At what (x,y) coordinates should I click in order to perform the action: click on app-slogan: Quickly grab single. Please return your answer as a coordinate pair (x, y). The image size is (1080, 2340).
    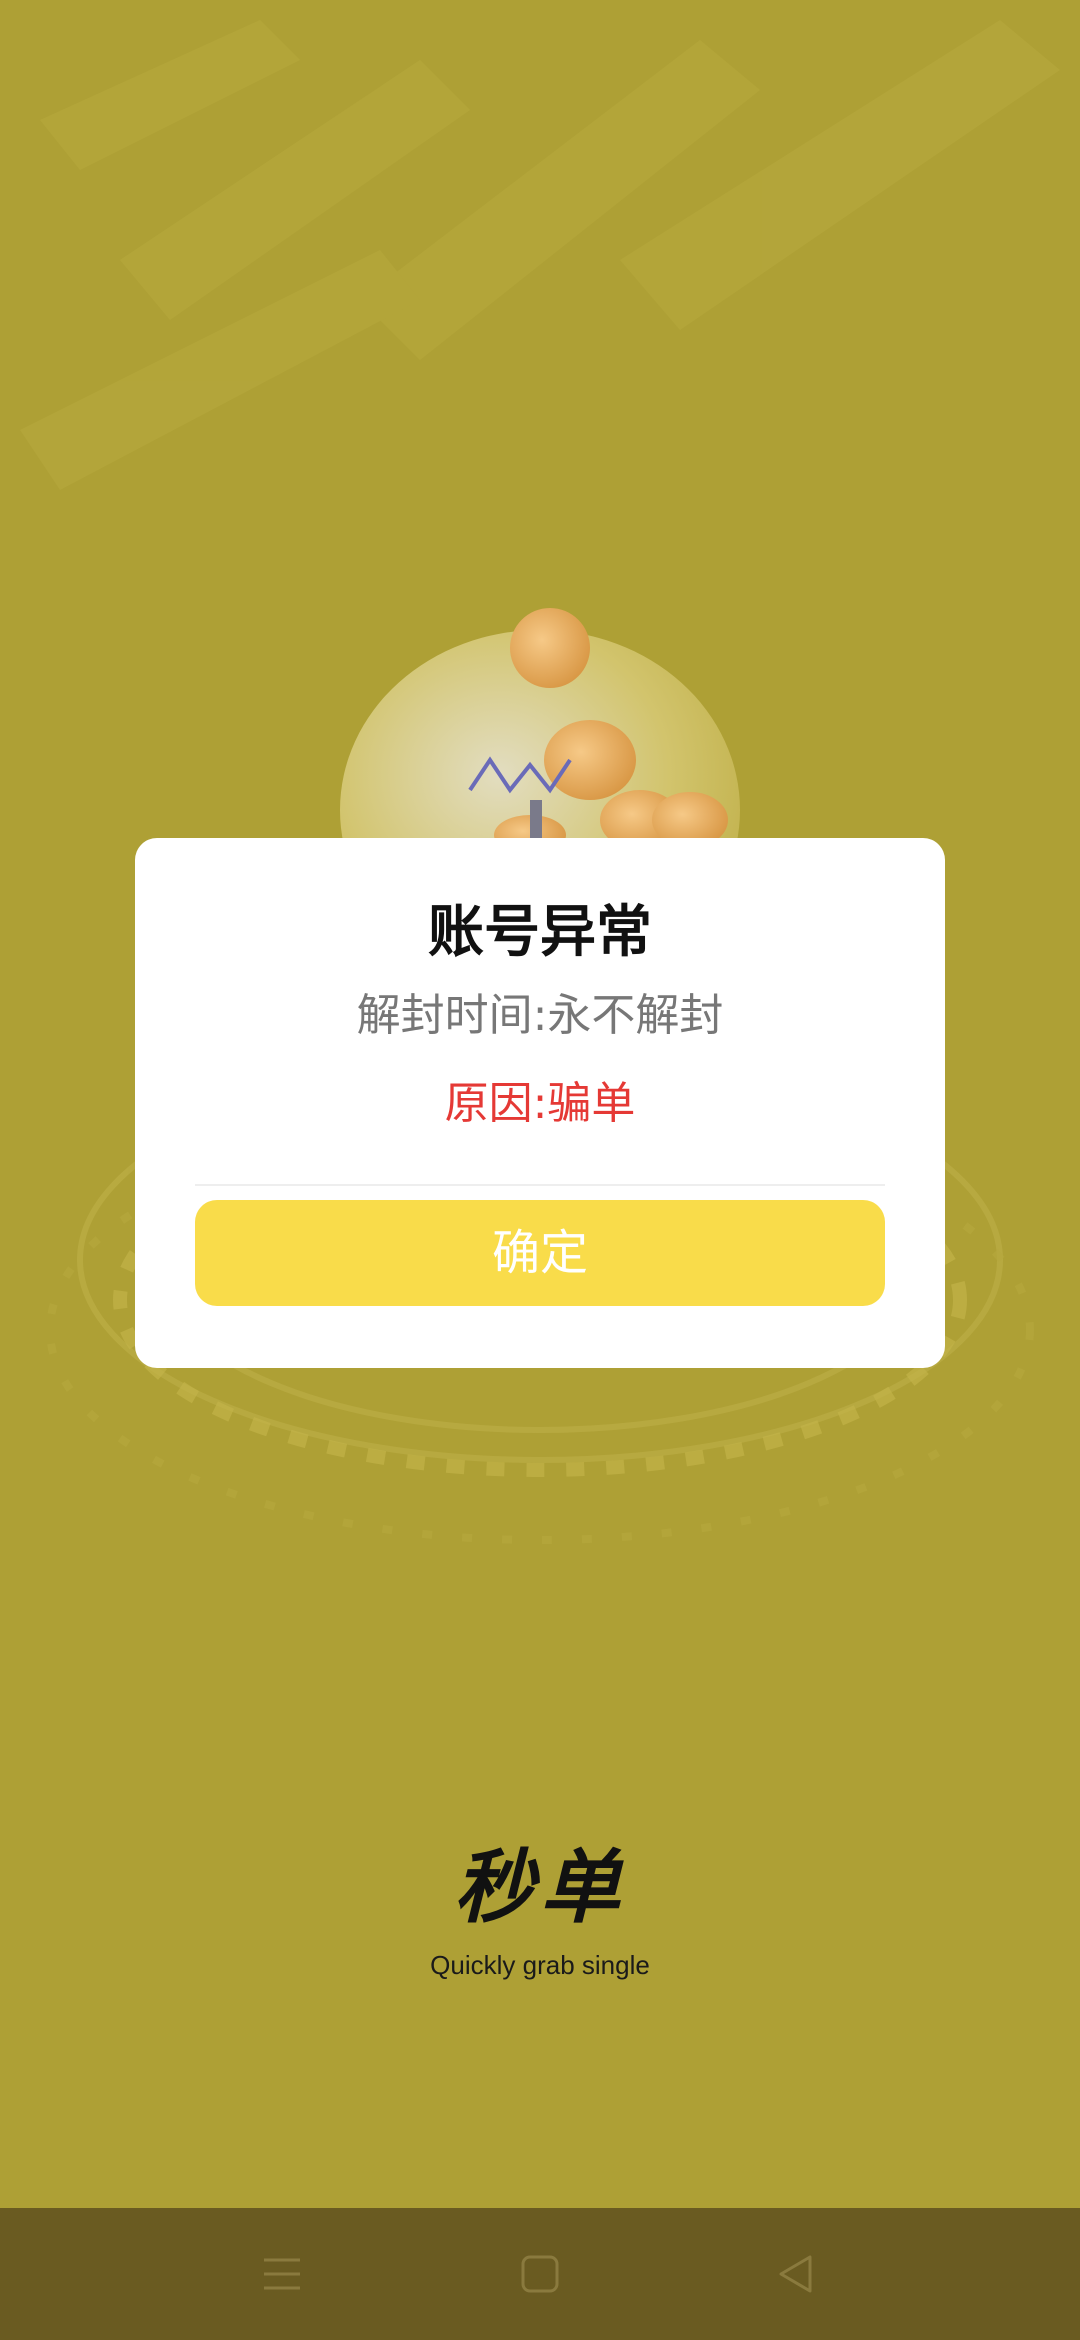
    Looking at the image, I should click on (540, 1965).